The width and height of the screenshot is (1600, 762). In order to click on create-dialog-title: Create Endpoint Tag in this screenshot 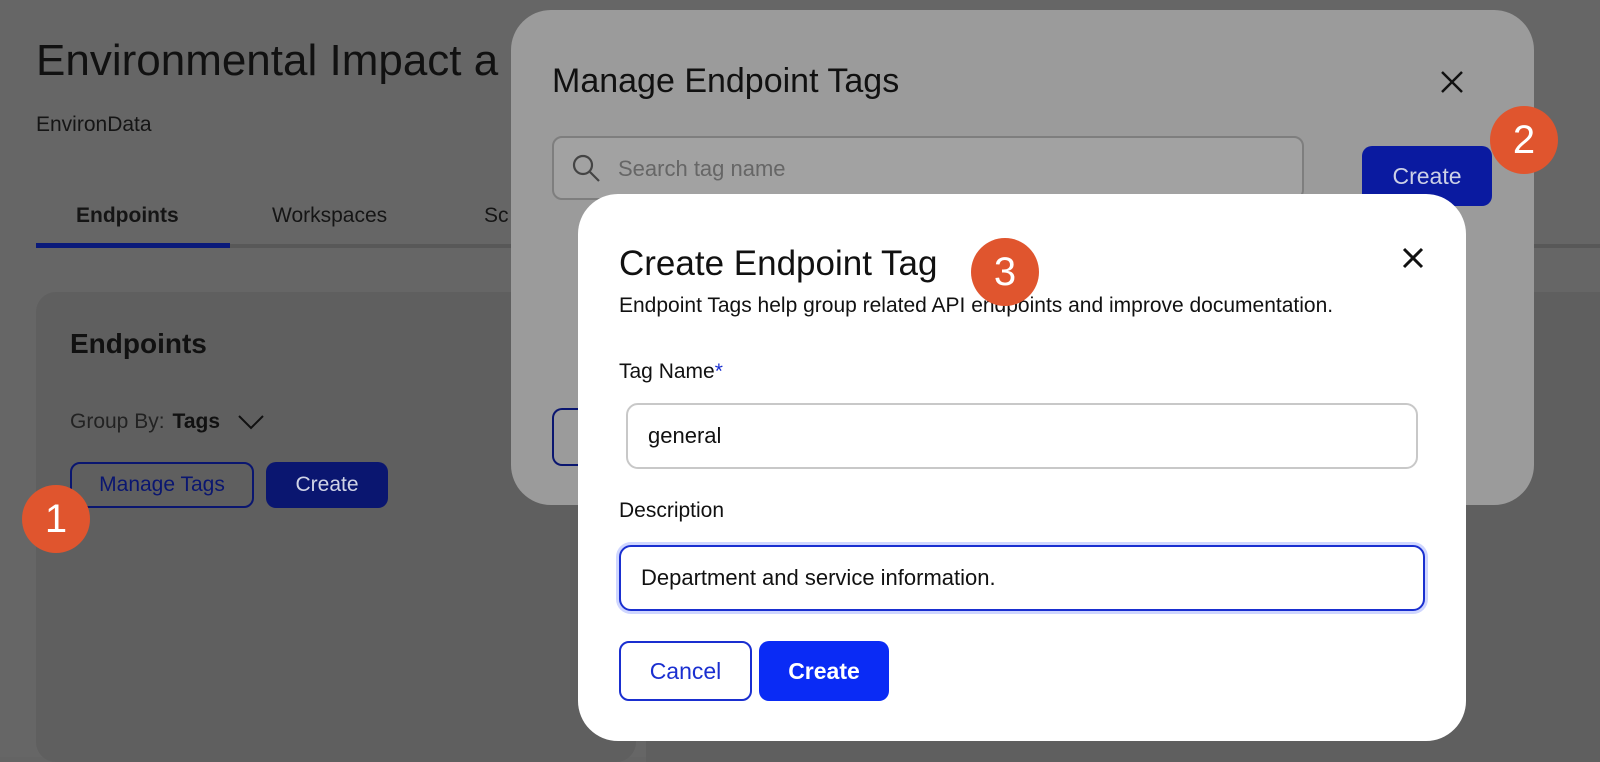, I will do `click(778, 263)`.